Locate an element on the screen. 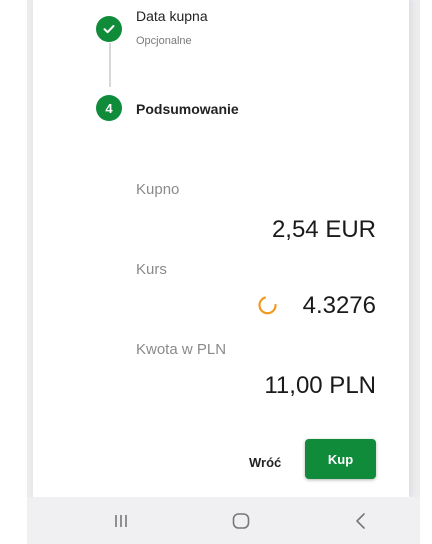 This screenshot has height=544, width=432. buy-button: Kup is located at coordinates (340, 459).